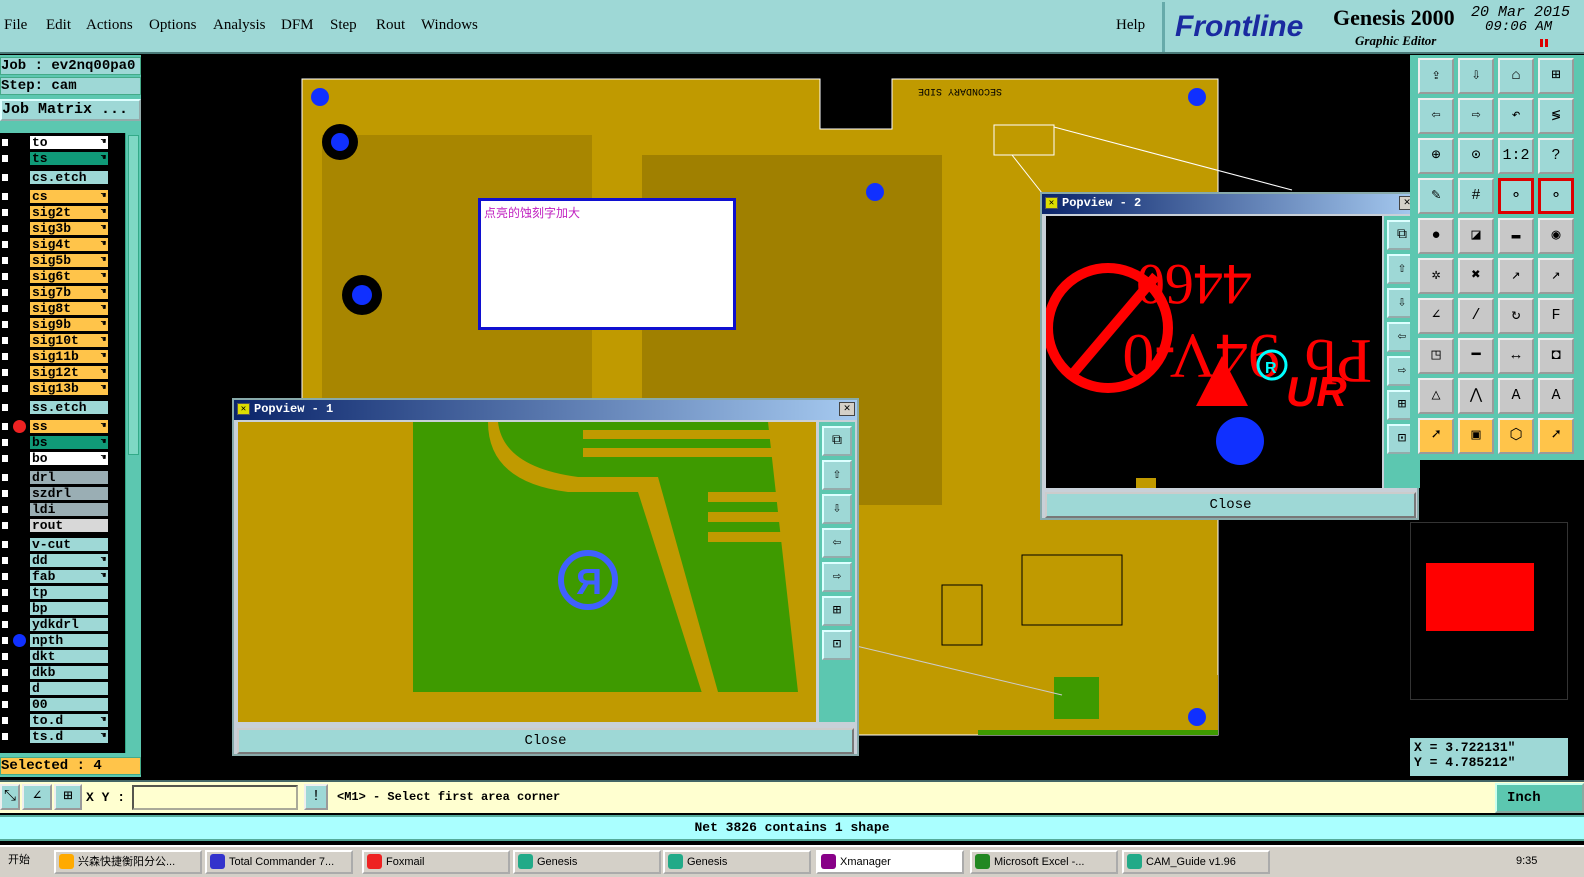 This screenshot has height=877, width=1584. Describe the element at coordinates (69, 656) in the screenshot. I see `layer-name: dkt` at that location.